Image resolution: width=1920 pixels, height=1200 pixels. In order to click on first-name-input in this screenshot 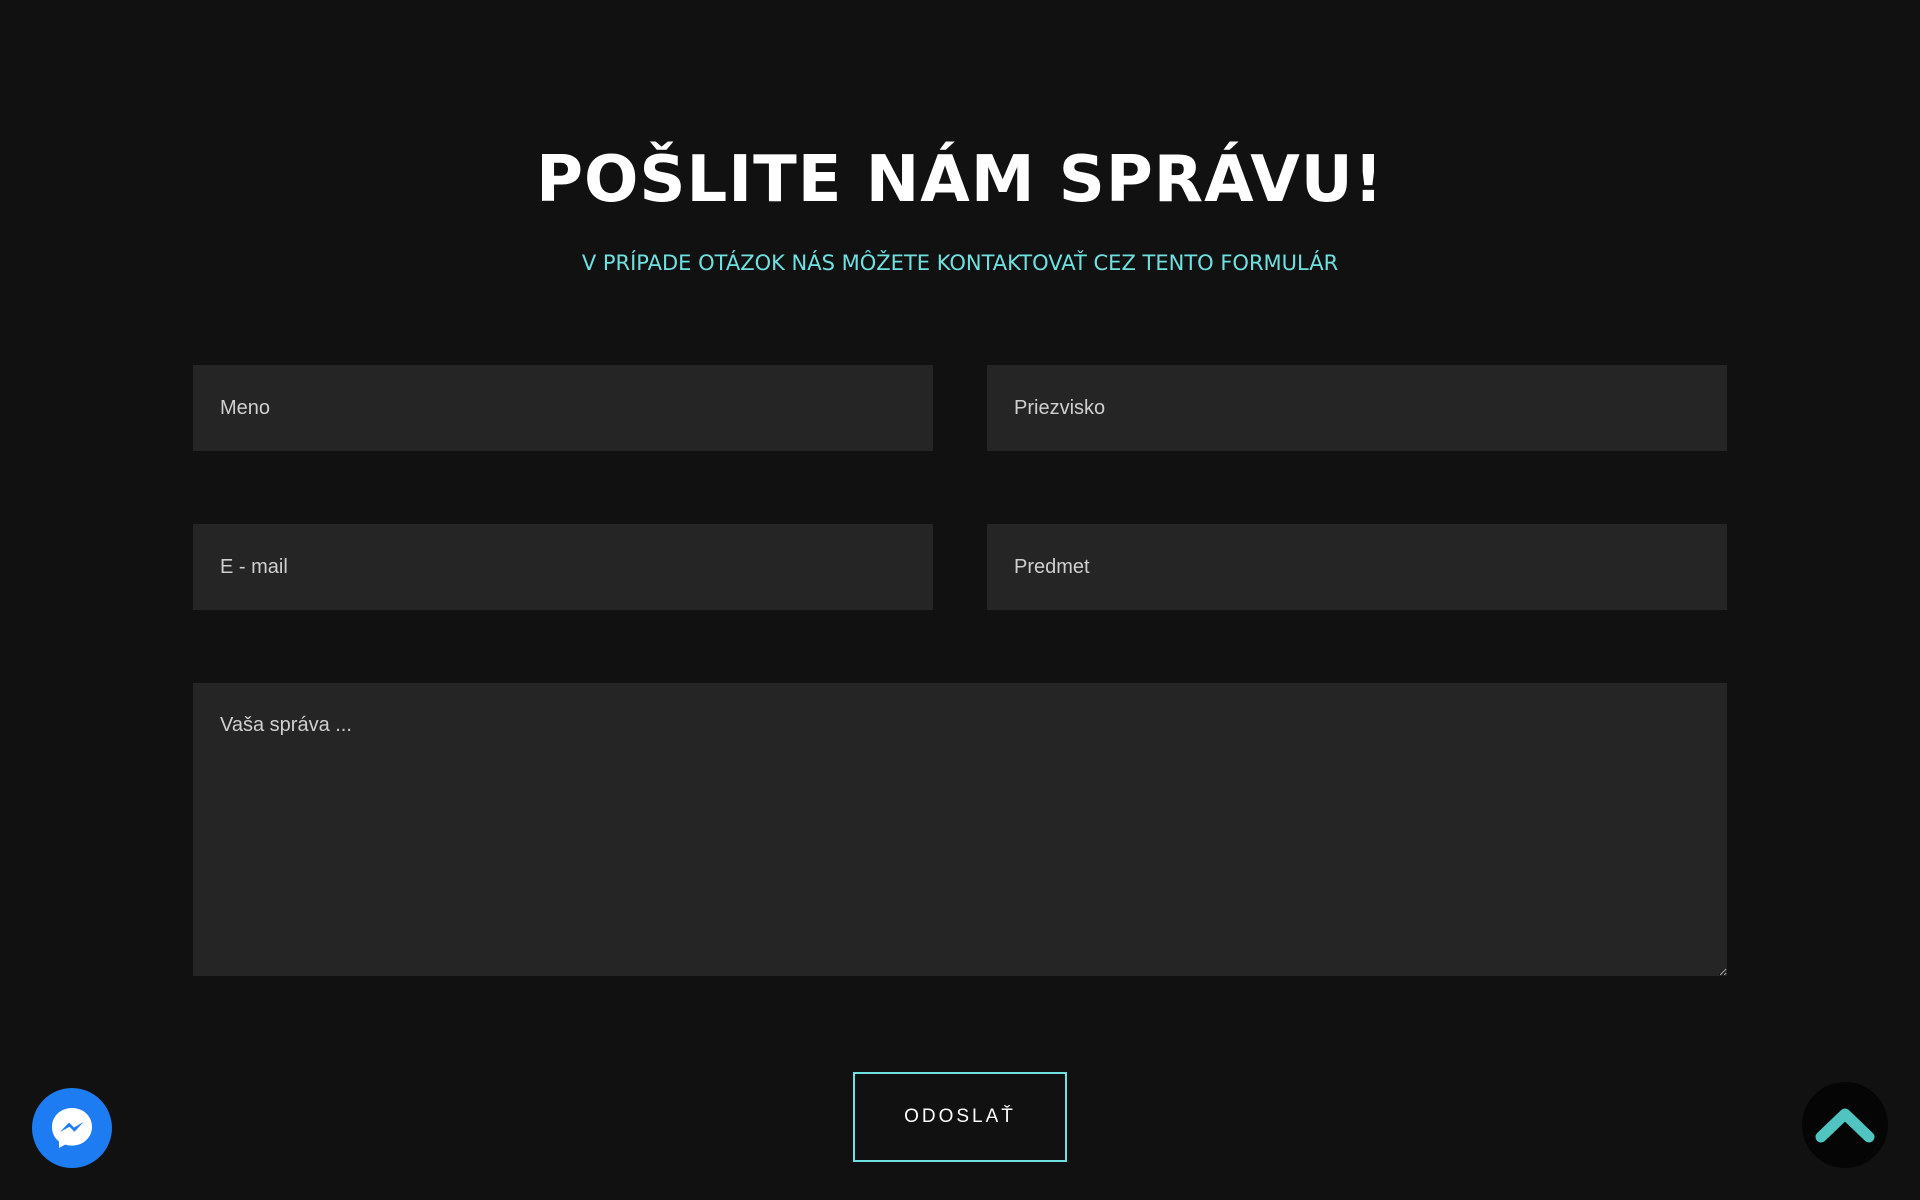, I will do `click(563, 408)`.